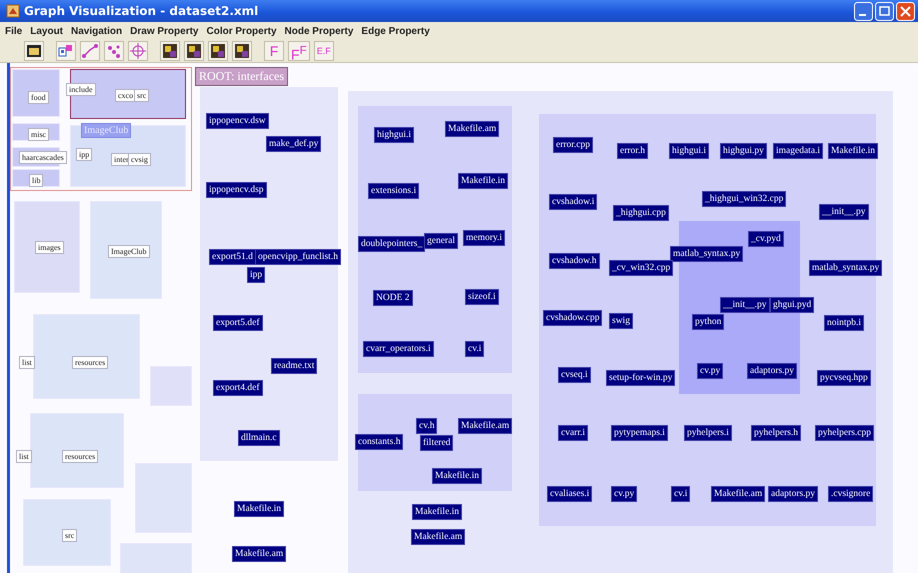  What do you see at coordinates (632, 151) in the screenshot?
I see `graph-node: error.h` at bounding box center [632, 151].